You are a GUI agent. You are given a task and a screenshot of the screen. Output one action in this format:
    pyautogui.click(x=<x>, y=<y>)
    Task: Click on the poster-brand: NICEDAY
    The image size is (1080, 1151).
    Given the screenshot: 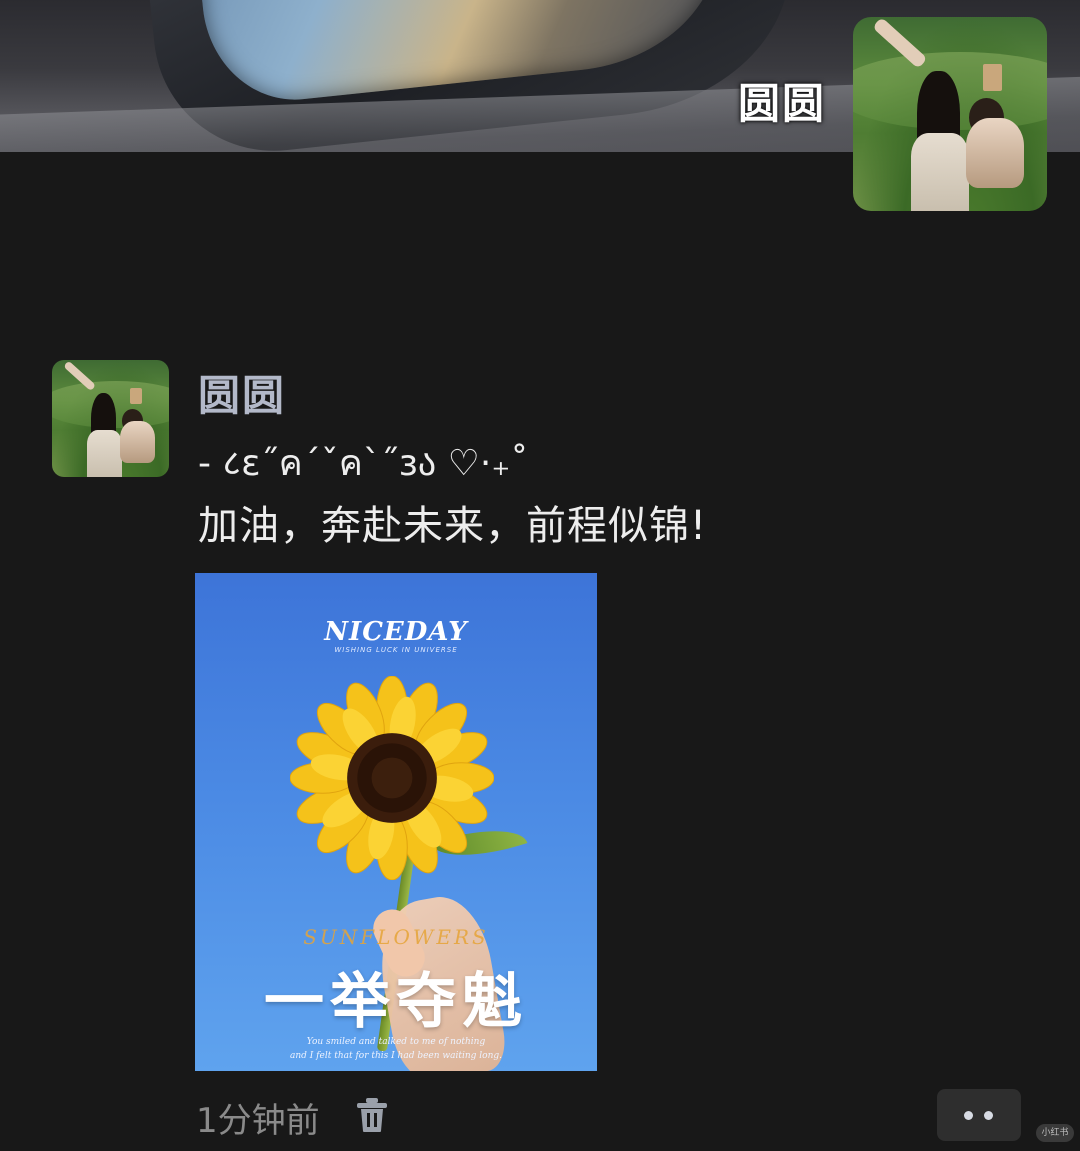 What is the action you would take?
    pyautogui.click(x=396, y=632)
    